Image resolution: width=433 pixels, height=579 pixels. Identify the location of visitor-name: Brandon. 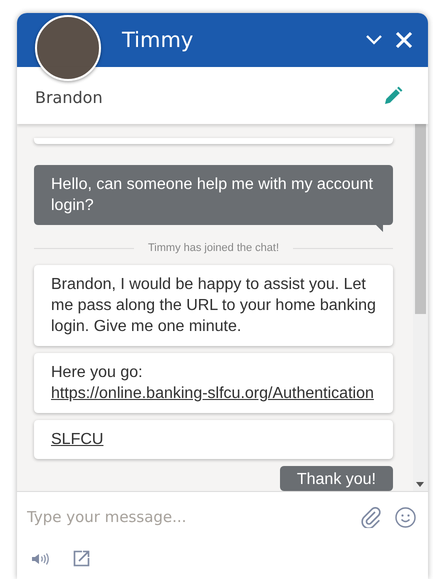
(69, 97).